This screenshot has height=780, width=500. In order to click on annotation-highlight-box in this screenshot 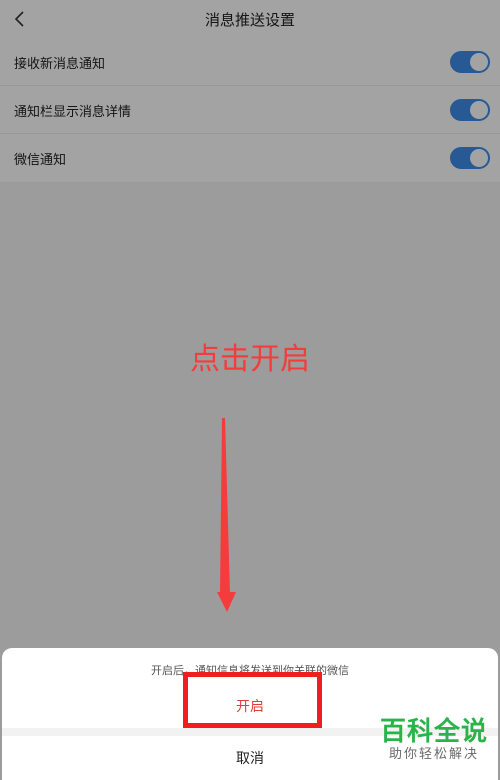, I will do `click(252, 700)`.